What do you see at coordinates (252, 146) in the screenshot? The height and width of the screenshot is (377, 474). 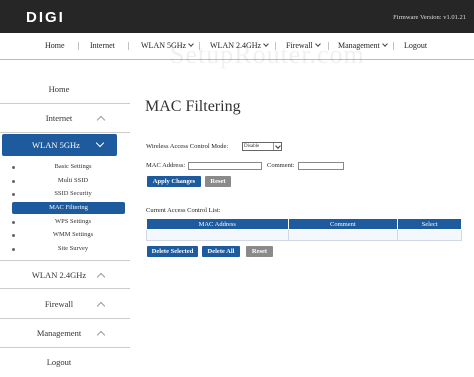 I see `access-control-mode-value: Disable` at bounding box center [252, 146].